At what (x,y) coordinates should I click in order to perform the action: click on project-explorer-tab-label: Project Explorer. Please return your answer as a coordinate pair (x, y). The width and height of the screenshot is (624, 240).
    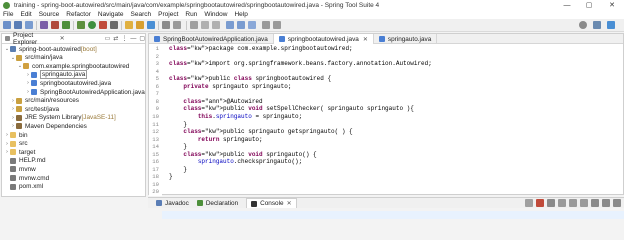
    Looking at the image, I should click on (25, 38).